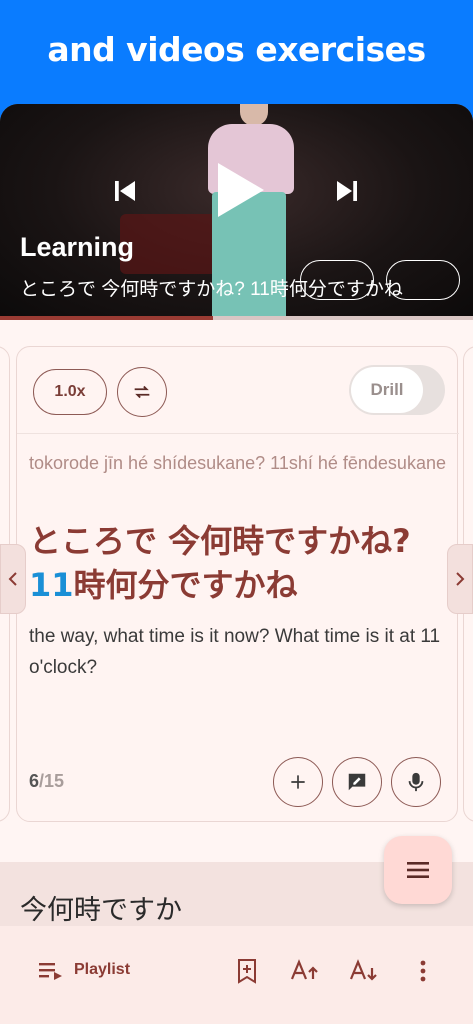  Describe the element at coordinates (387, 390) in the screenshot. I see `drill-toggle-label: Drill` at that location.